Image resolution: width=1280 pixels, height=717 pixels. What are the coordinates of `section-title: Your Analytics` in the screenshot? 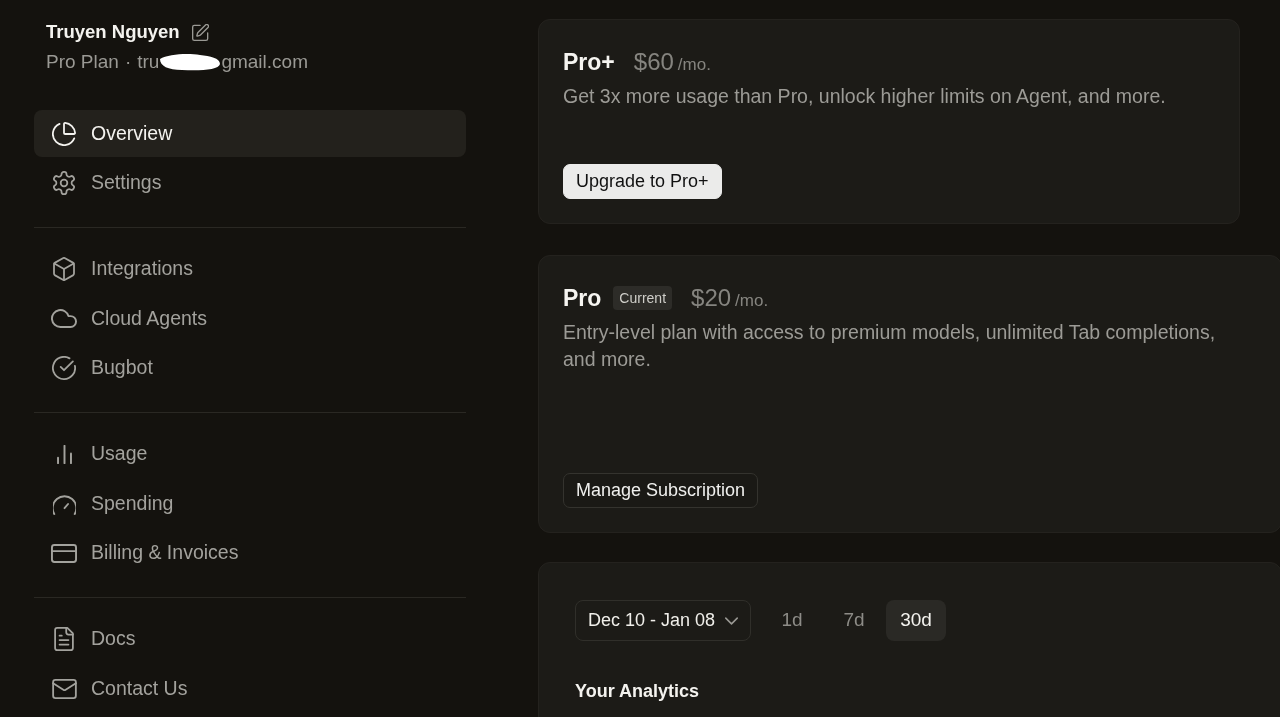 It's located at (637, 691).